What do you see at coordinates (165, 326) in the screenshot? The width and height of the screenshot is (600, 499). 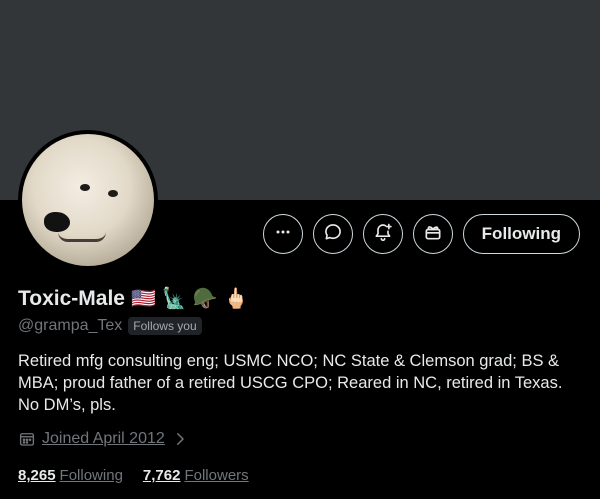 I see `follows-you-badge: Follows you` at bounding box center [165, 326].